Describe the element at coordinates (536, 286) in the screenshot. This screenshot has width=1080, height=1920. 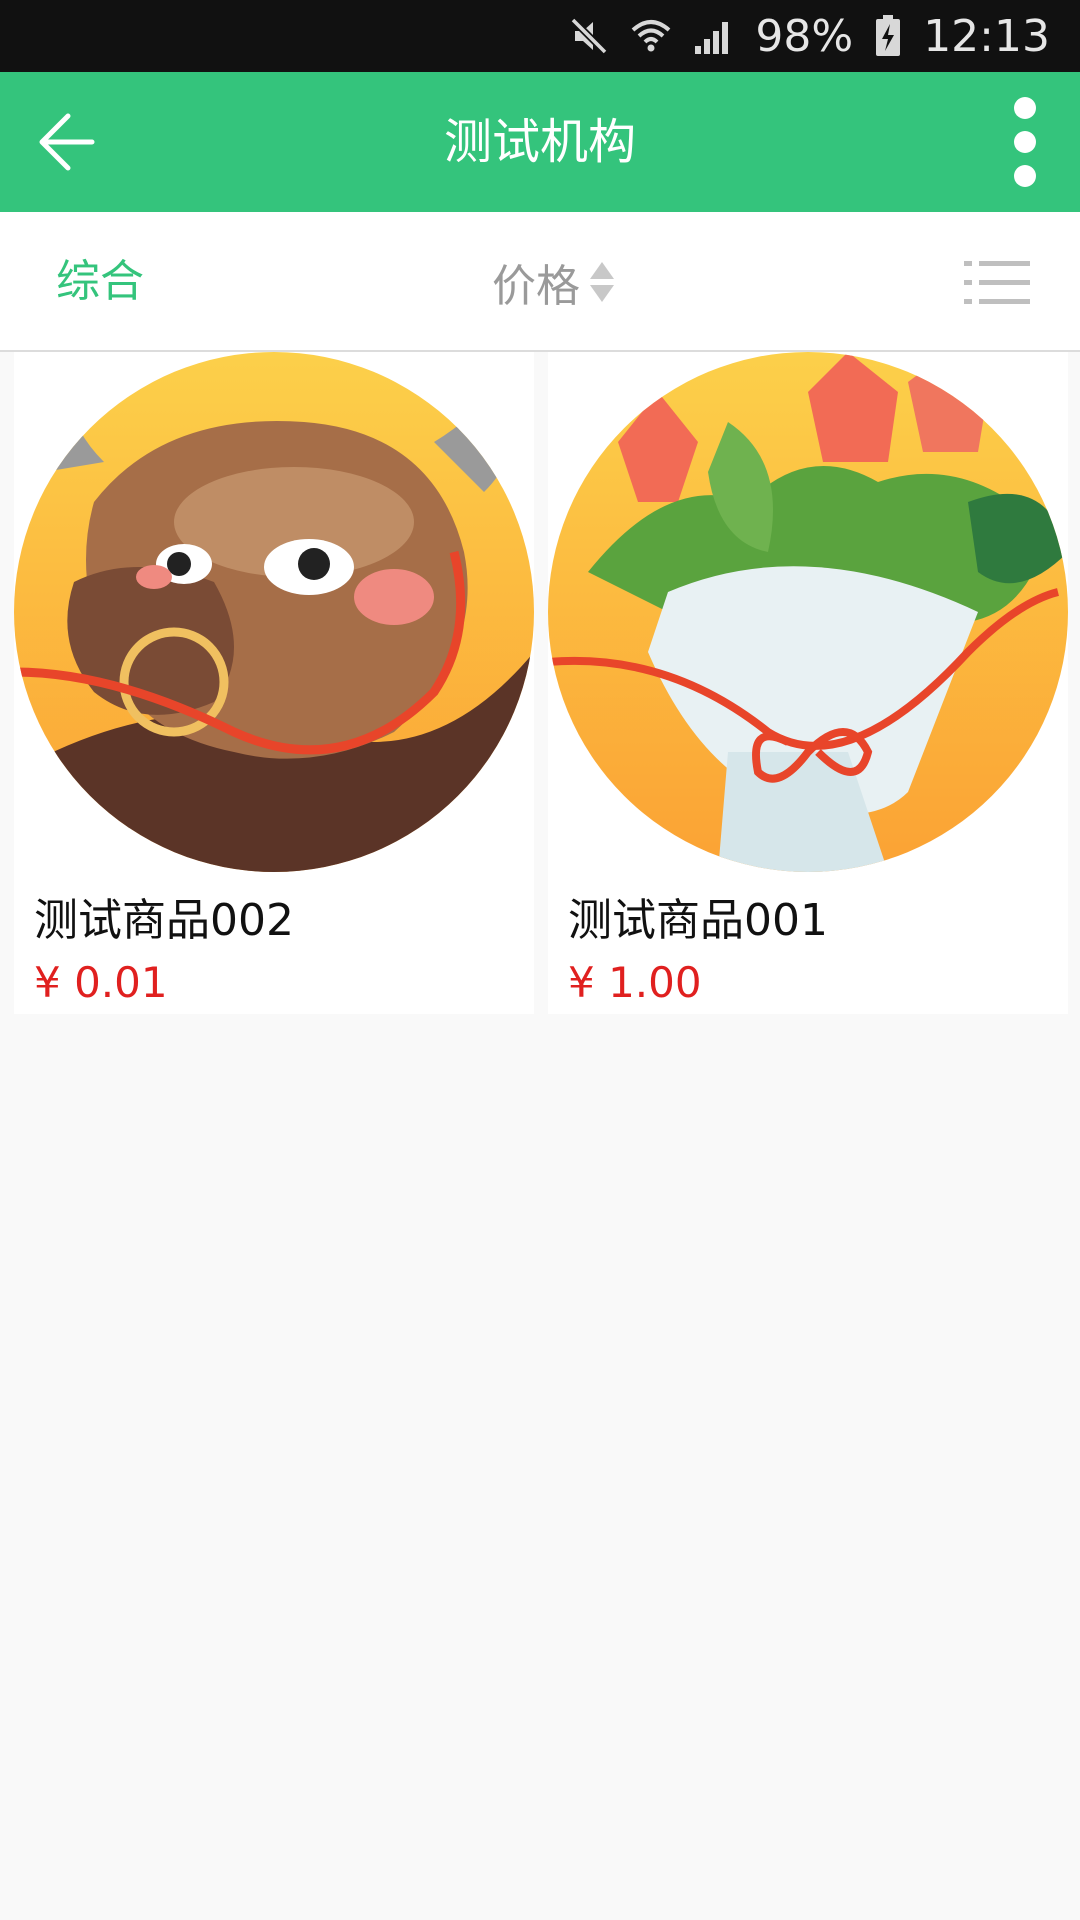
I see `tab-price-label: 价格` at that location.